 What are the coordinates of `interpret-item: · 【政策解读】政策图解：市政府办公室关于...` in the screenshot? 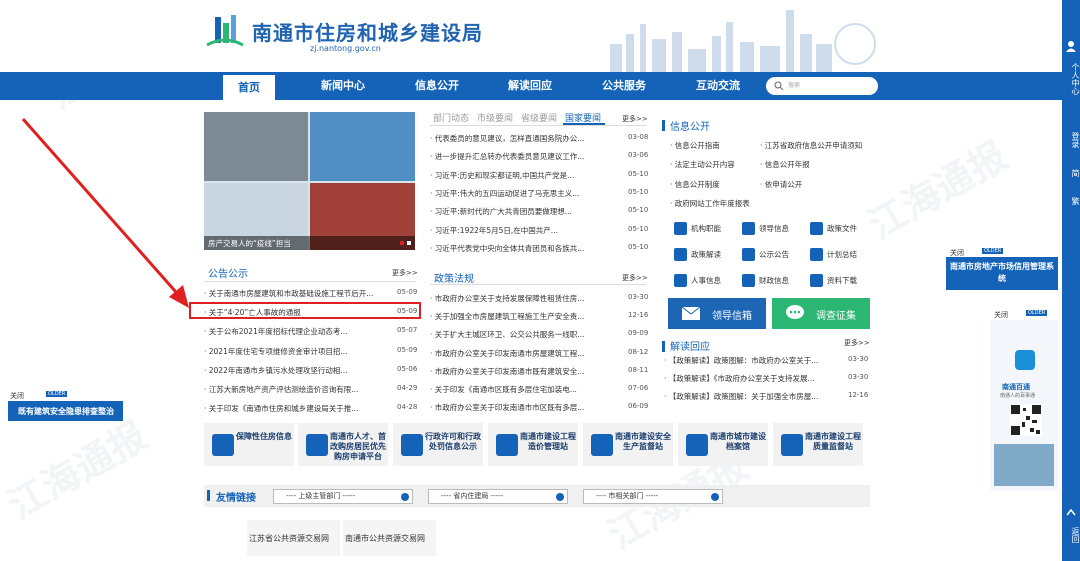 It's located at (753, 360).